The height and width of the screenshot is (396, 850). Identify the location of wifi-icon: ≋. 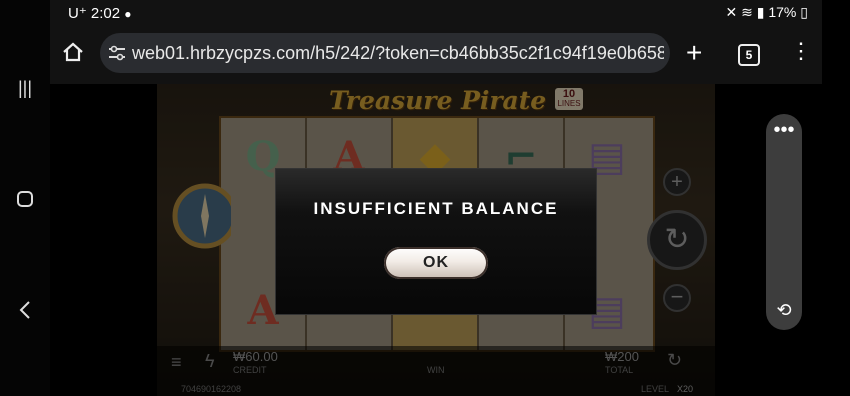
(747, 12).